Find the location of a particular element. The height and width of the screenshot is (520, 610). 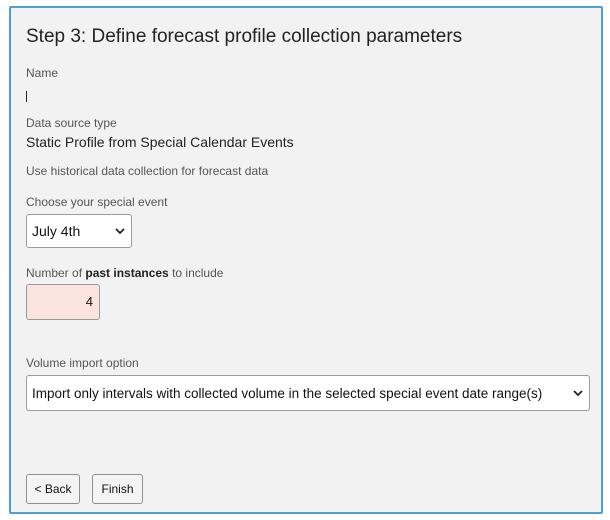

past-instances-label-bold: past instances is located at coordinates (127, 273).